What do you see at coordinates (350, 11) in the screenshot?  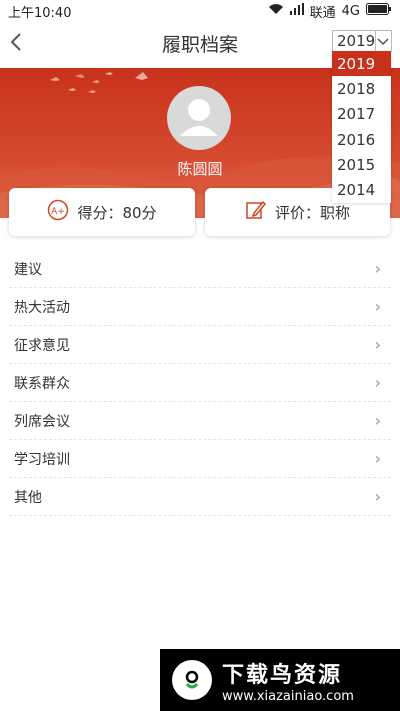 I see `network-label: 4G` at bounding box center [350, 11].